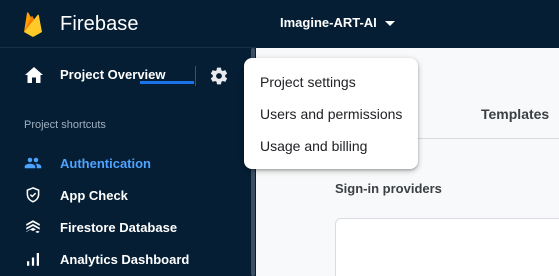 Image resolution: width=559 pixels, height=276 pixels. What do you see at coordinates (447, 247) in the screenshot?
I see `providers-card` at bounding box center [447, 247].